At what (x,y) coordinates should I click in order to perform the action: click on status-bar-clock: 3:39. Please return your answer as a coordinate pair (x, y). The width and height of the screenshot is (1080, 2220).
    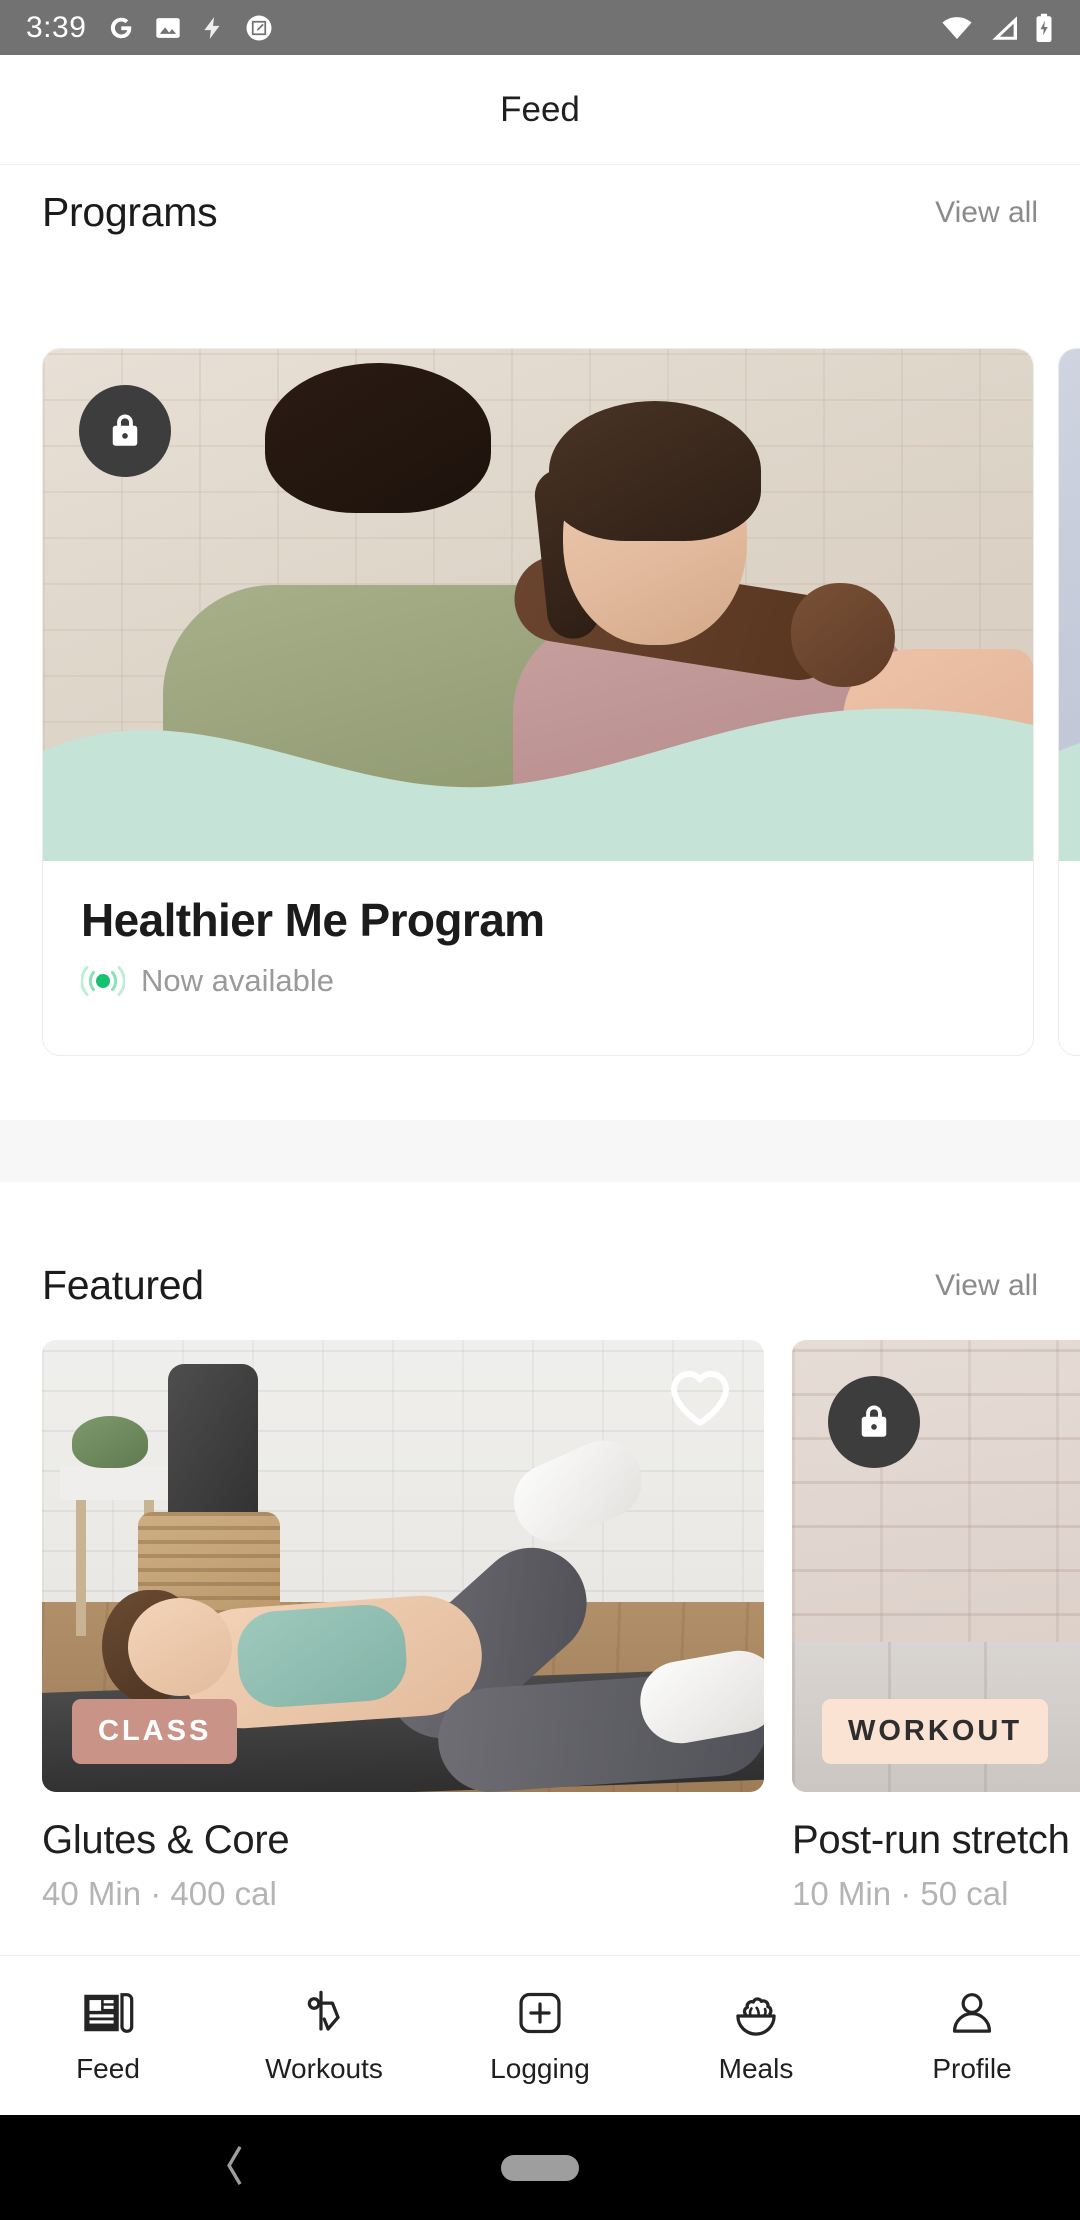
    Looking at the image, I should click on (56, 27).